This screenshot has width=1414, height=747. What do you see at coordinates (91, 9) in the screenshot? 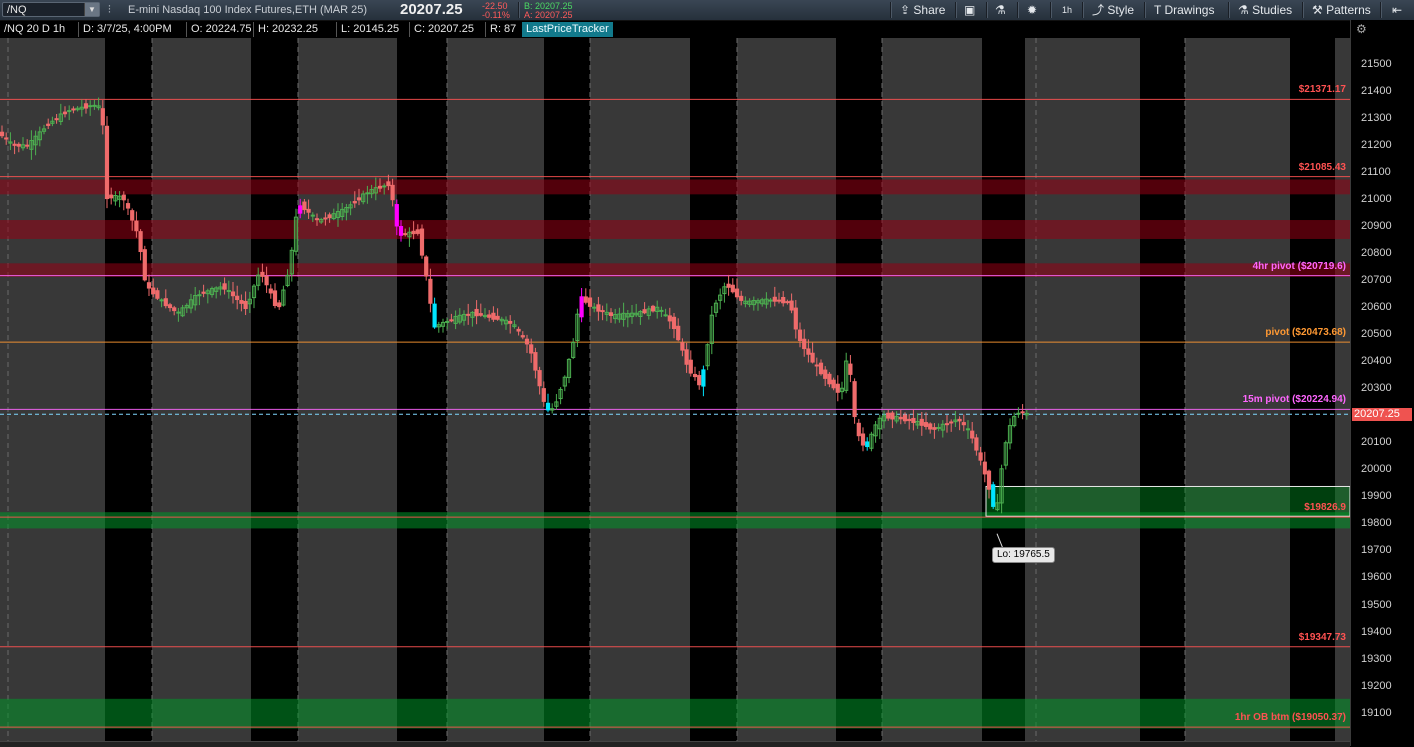
I see `dropdown-arrow-icon: ▼` at bounding box center [91, 9].